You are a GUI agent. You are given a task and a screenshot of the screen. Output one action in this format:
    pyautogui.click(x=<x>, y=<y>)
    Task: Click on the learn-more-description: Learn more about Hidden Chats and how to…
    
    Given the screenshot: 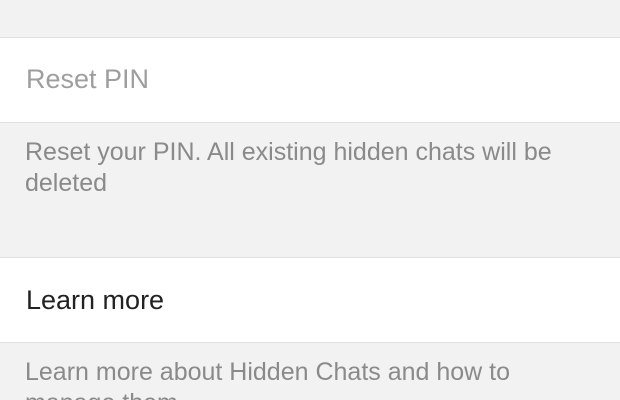 What is the action you would take?
    pyautogui.click(x=268, y=379)
    